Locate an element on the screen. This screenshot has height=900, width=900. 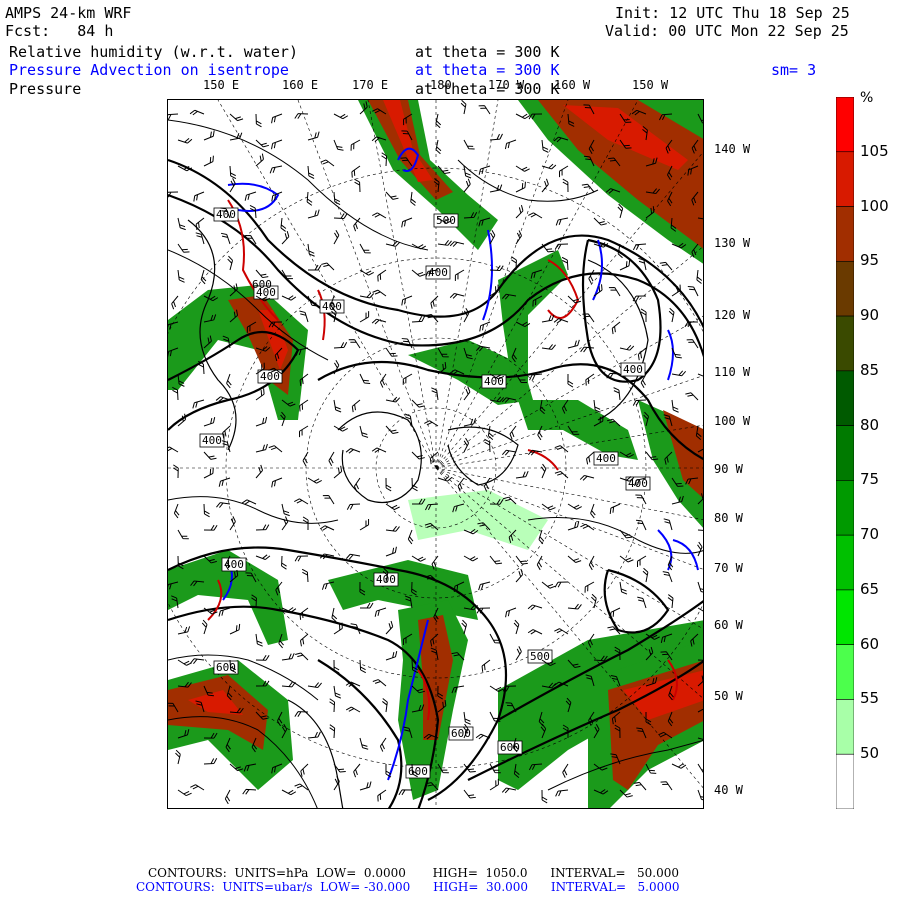
init-time: Init: 12 UTC Thu 18 Sep 25 is located at coordinates (732, 13).